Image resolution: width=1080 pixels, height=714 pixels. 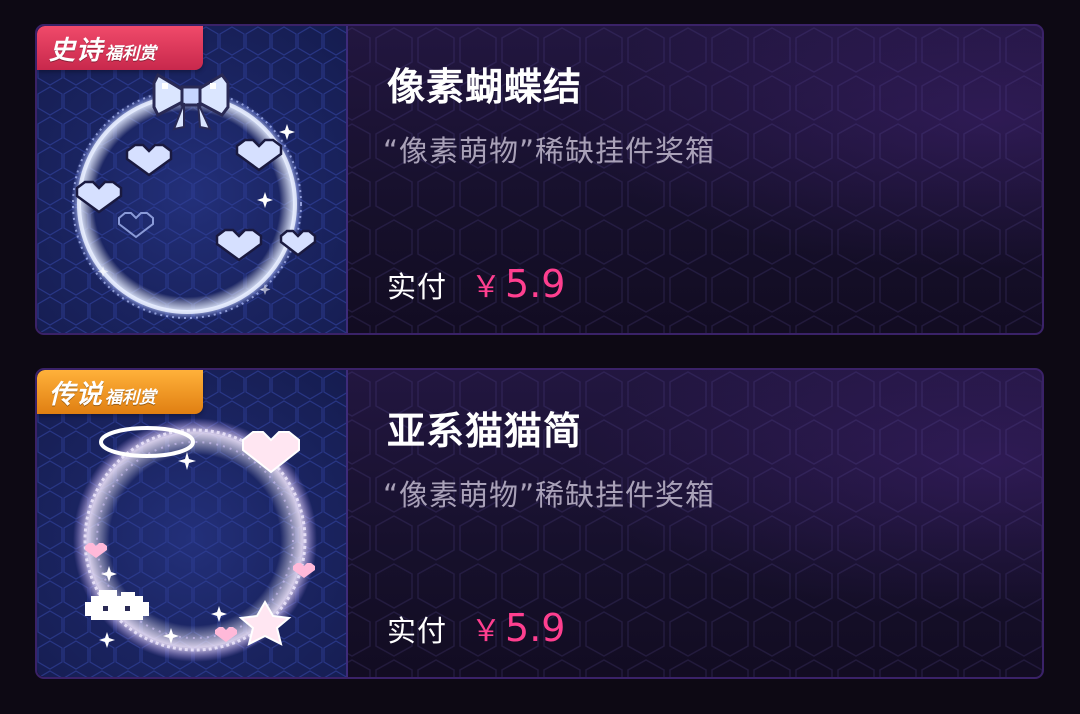 I want to click on badge-rarity-label: 史诗, so click(x=76, y=50).